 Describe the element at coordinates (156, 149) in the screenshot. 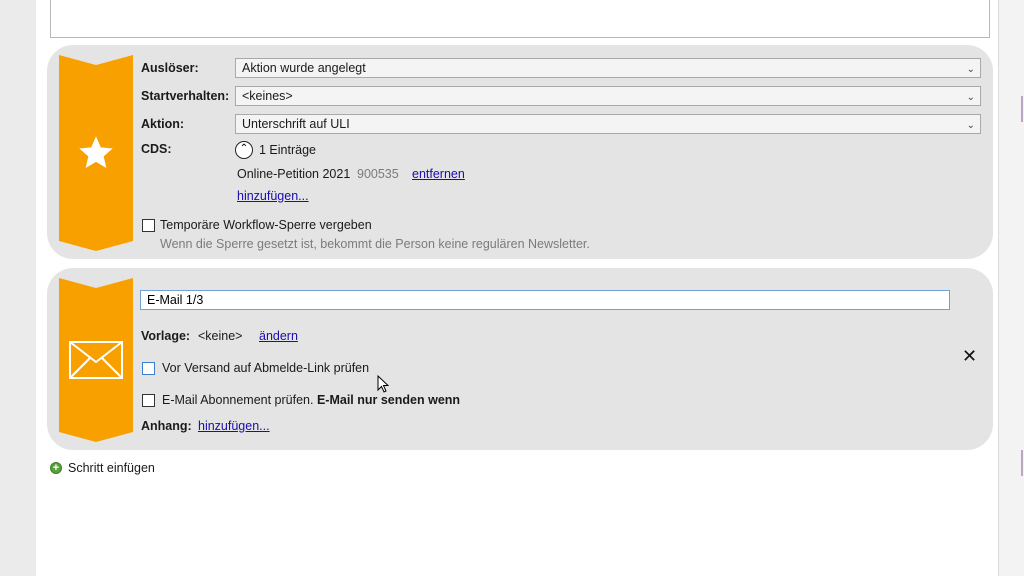

I see `cds-label: CDS:` at that location.